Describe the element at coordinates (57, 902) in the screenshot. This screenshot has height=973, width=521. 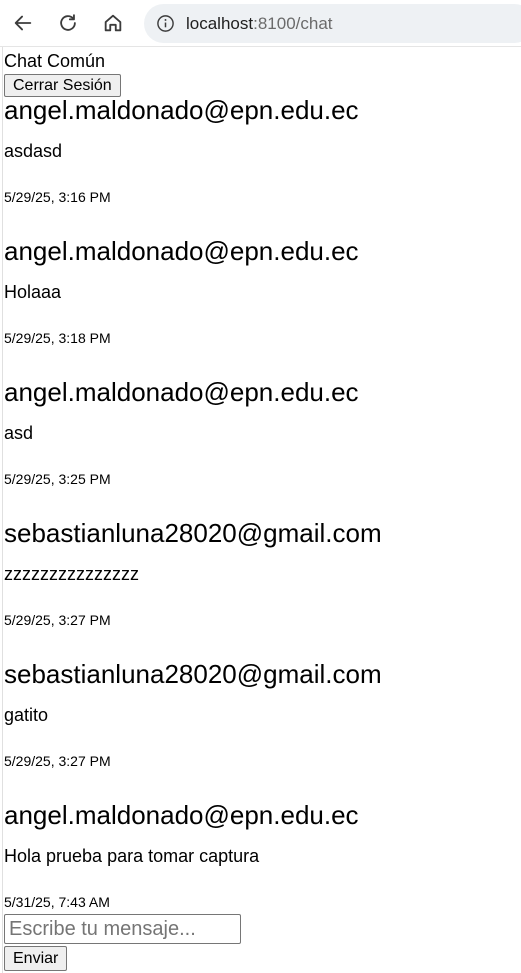
I see `message-timestamp: 5/31/25, 7:43 AM` at that location.